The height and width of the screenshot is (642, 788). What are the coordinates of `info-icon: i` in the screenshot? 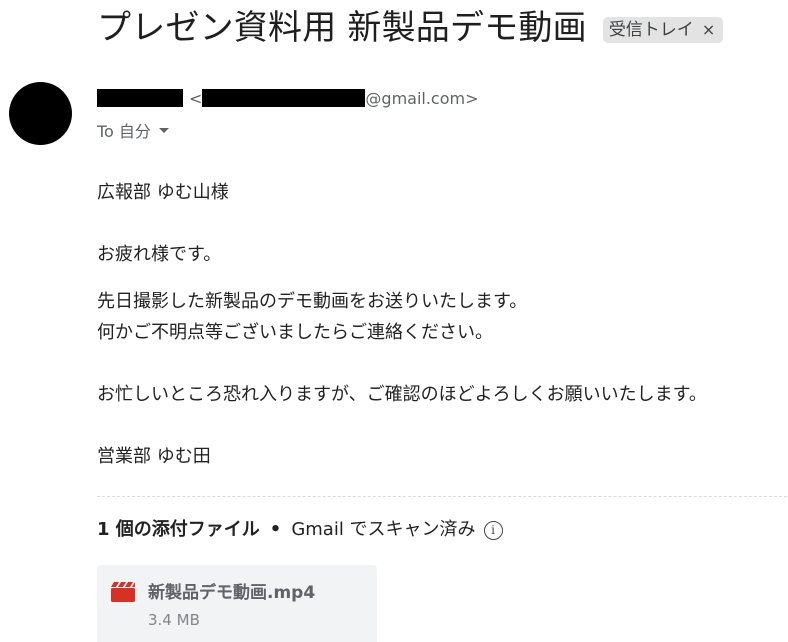 It's located at (493, 530).